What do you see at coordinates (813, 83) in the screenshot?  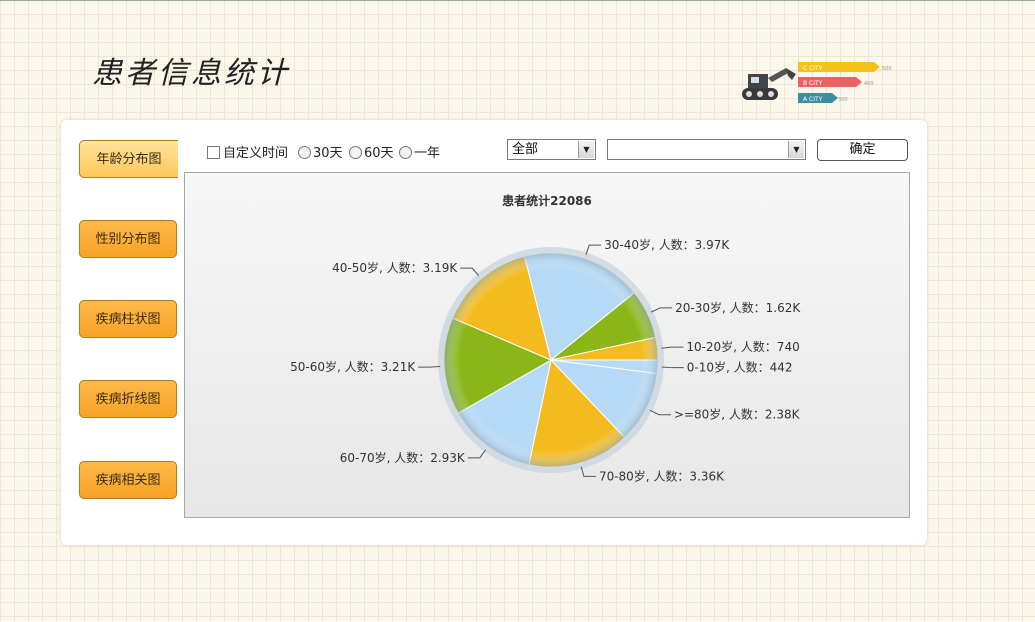 I see `svg-text: B CITY` at bounding box center [813, 83].